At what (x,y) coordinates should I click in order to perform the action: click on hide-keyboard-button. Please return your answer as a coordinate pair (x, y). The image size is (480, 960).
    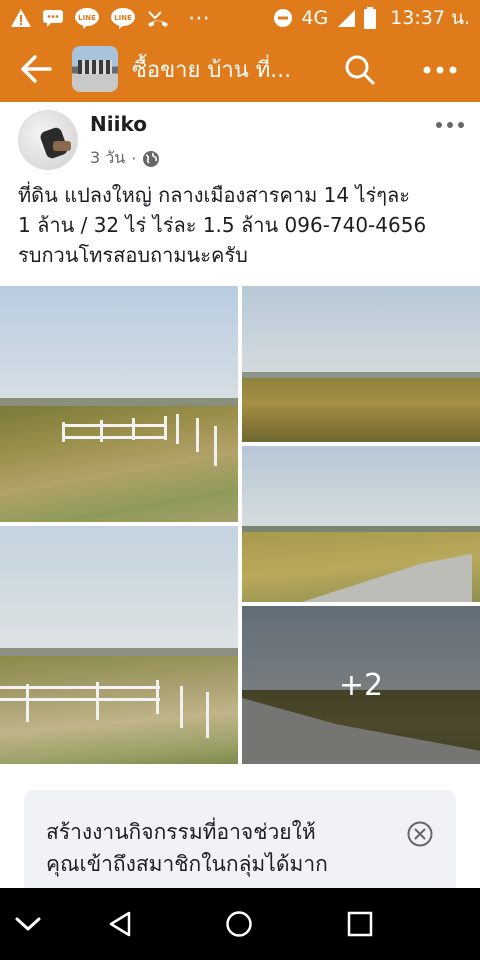
    Looking at the image, I should click on (28, 924).